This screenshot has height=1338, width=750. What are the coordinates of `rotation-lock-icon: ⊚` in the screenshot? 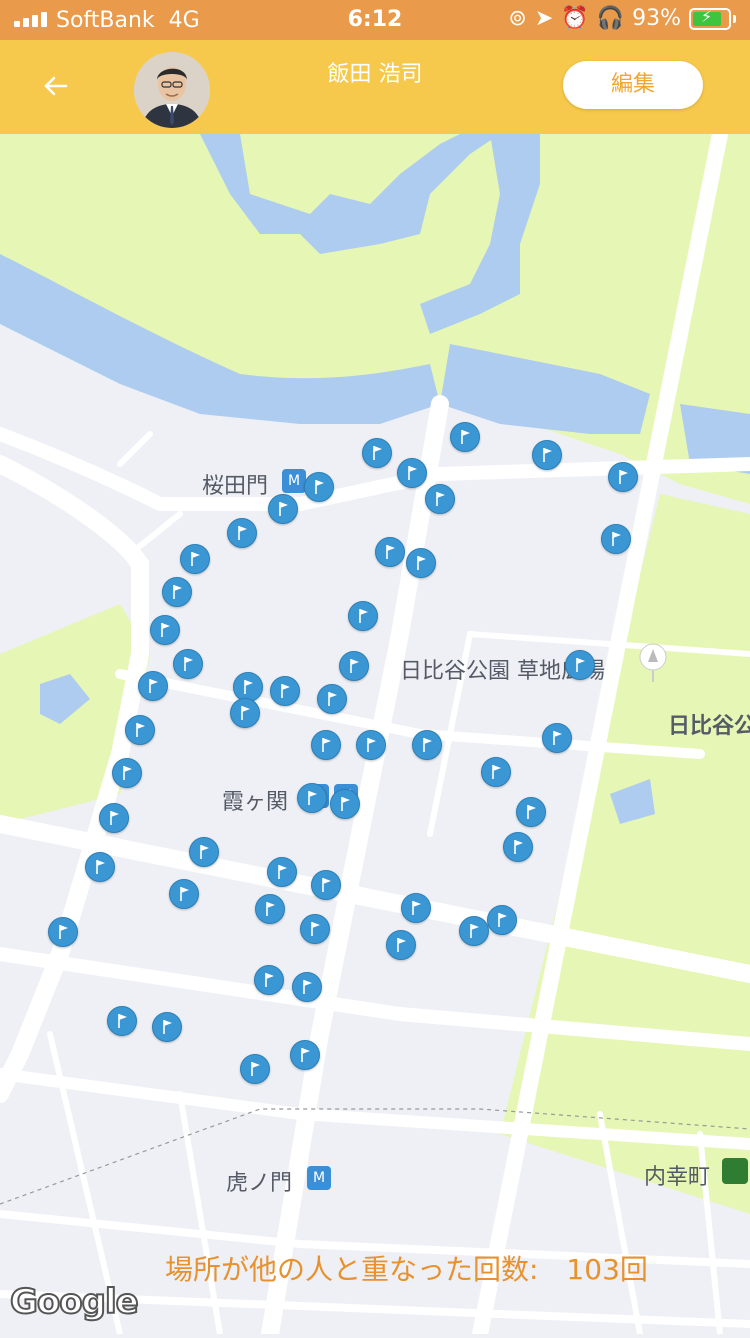 It's located at (517, 18).